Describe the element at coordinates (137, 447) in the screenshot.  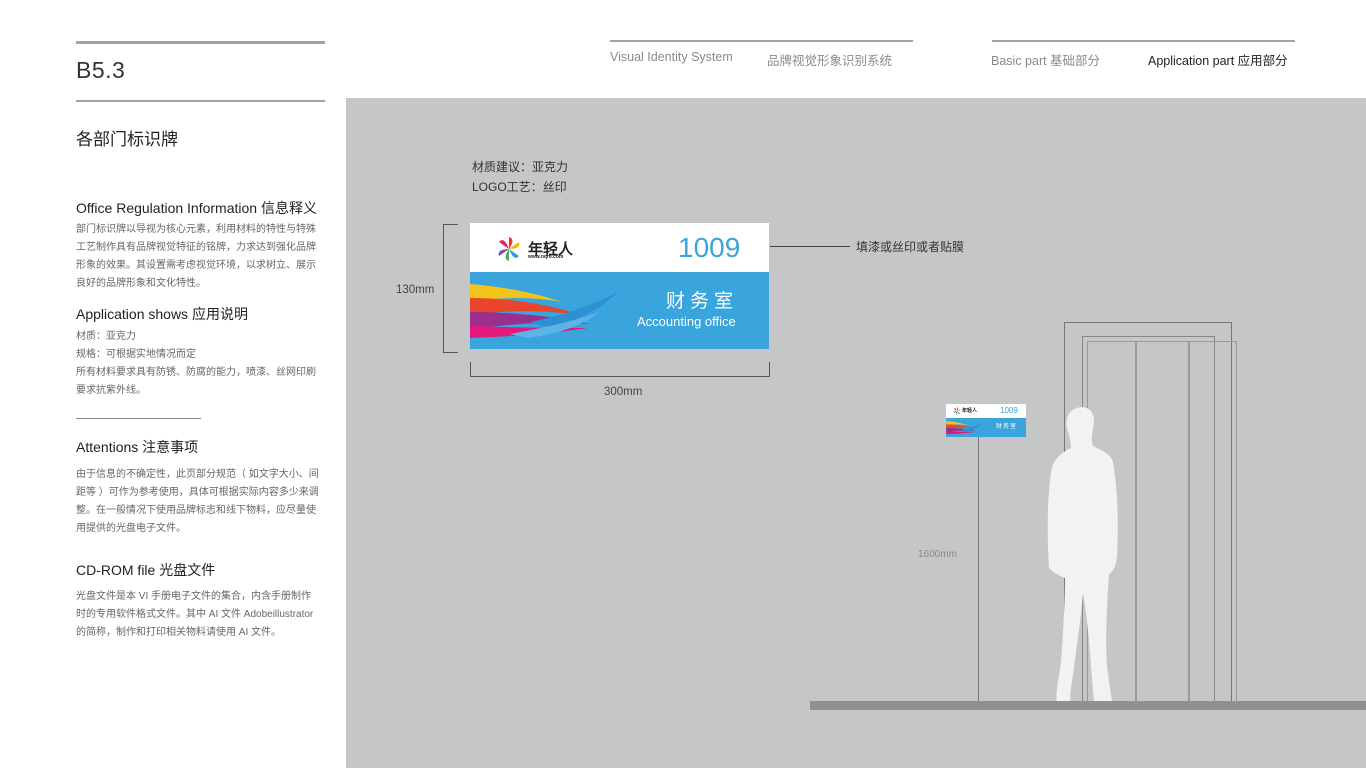
I see `section-title-attentions: Attentions 注意事项` at that location.